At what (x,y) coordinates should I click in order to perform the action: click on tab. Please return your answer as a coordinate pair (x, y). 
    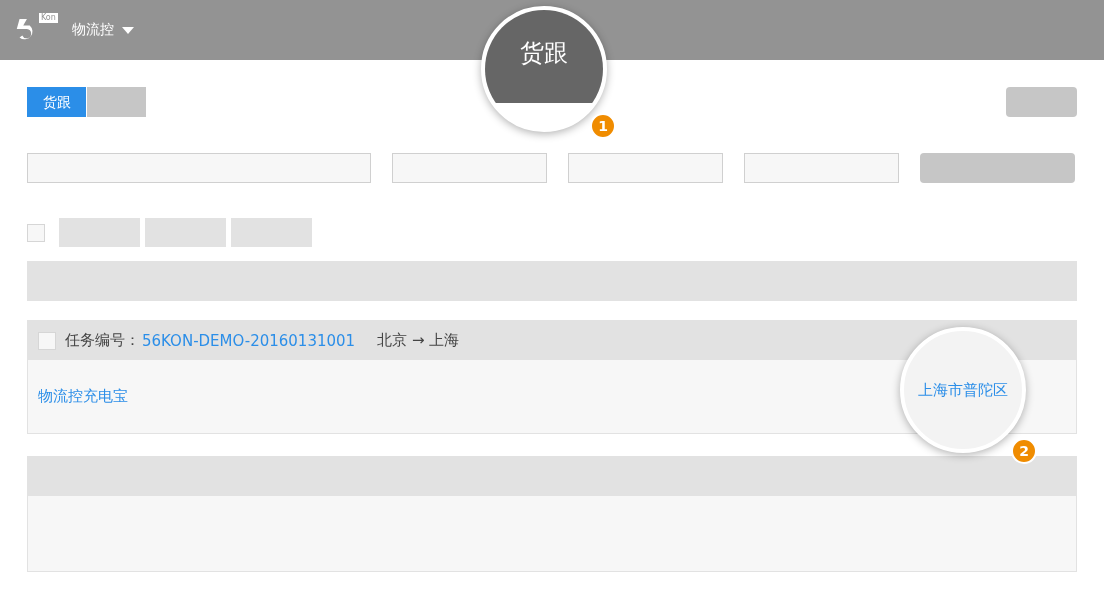
    Looking at the image, I should click on (116, 102).